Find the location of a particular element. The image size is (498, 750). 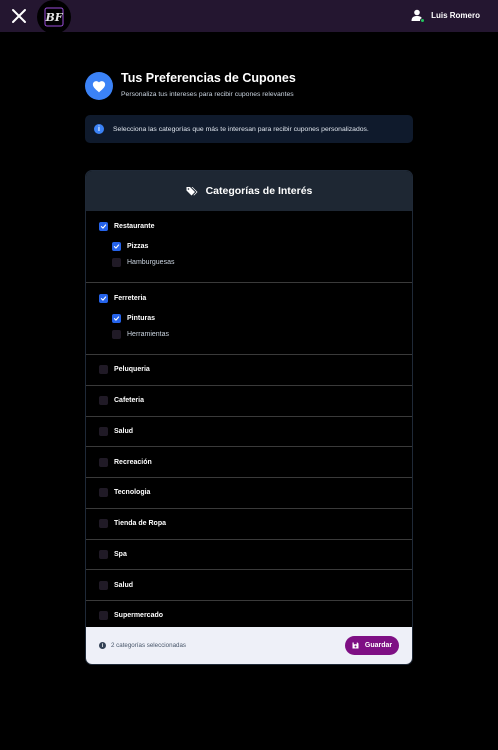

category-label: Tienda de Ropa is located at coordinates (140, 524).